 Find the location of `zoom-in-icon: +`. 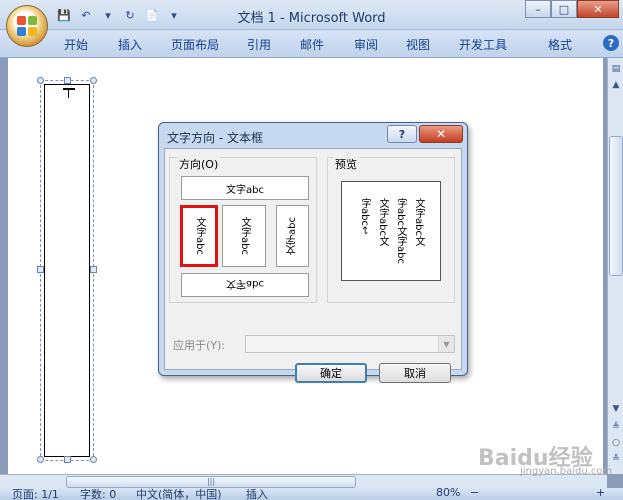

zoom-in-icon: + is located at coordinates (600, 493).